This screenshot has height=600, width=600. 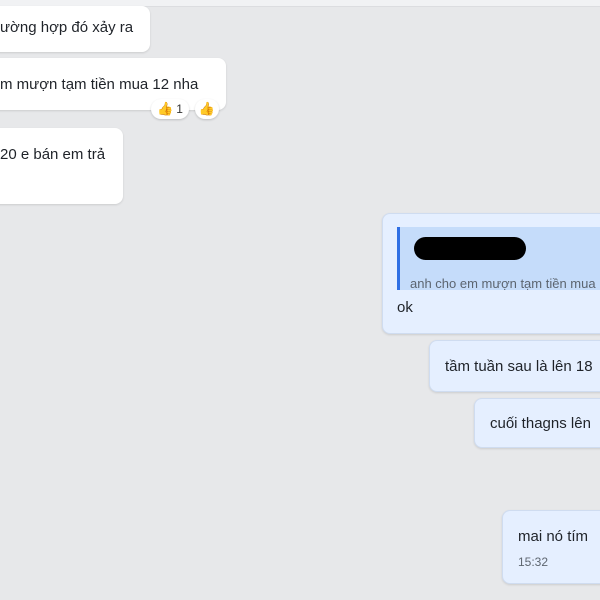 I want to click on quoted-message-text: anh cho em mượn tạm tiền mua, so click(x=503, y=283).